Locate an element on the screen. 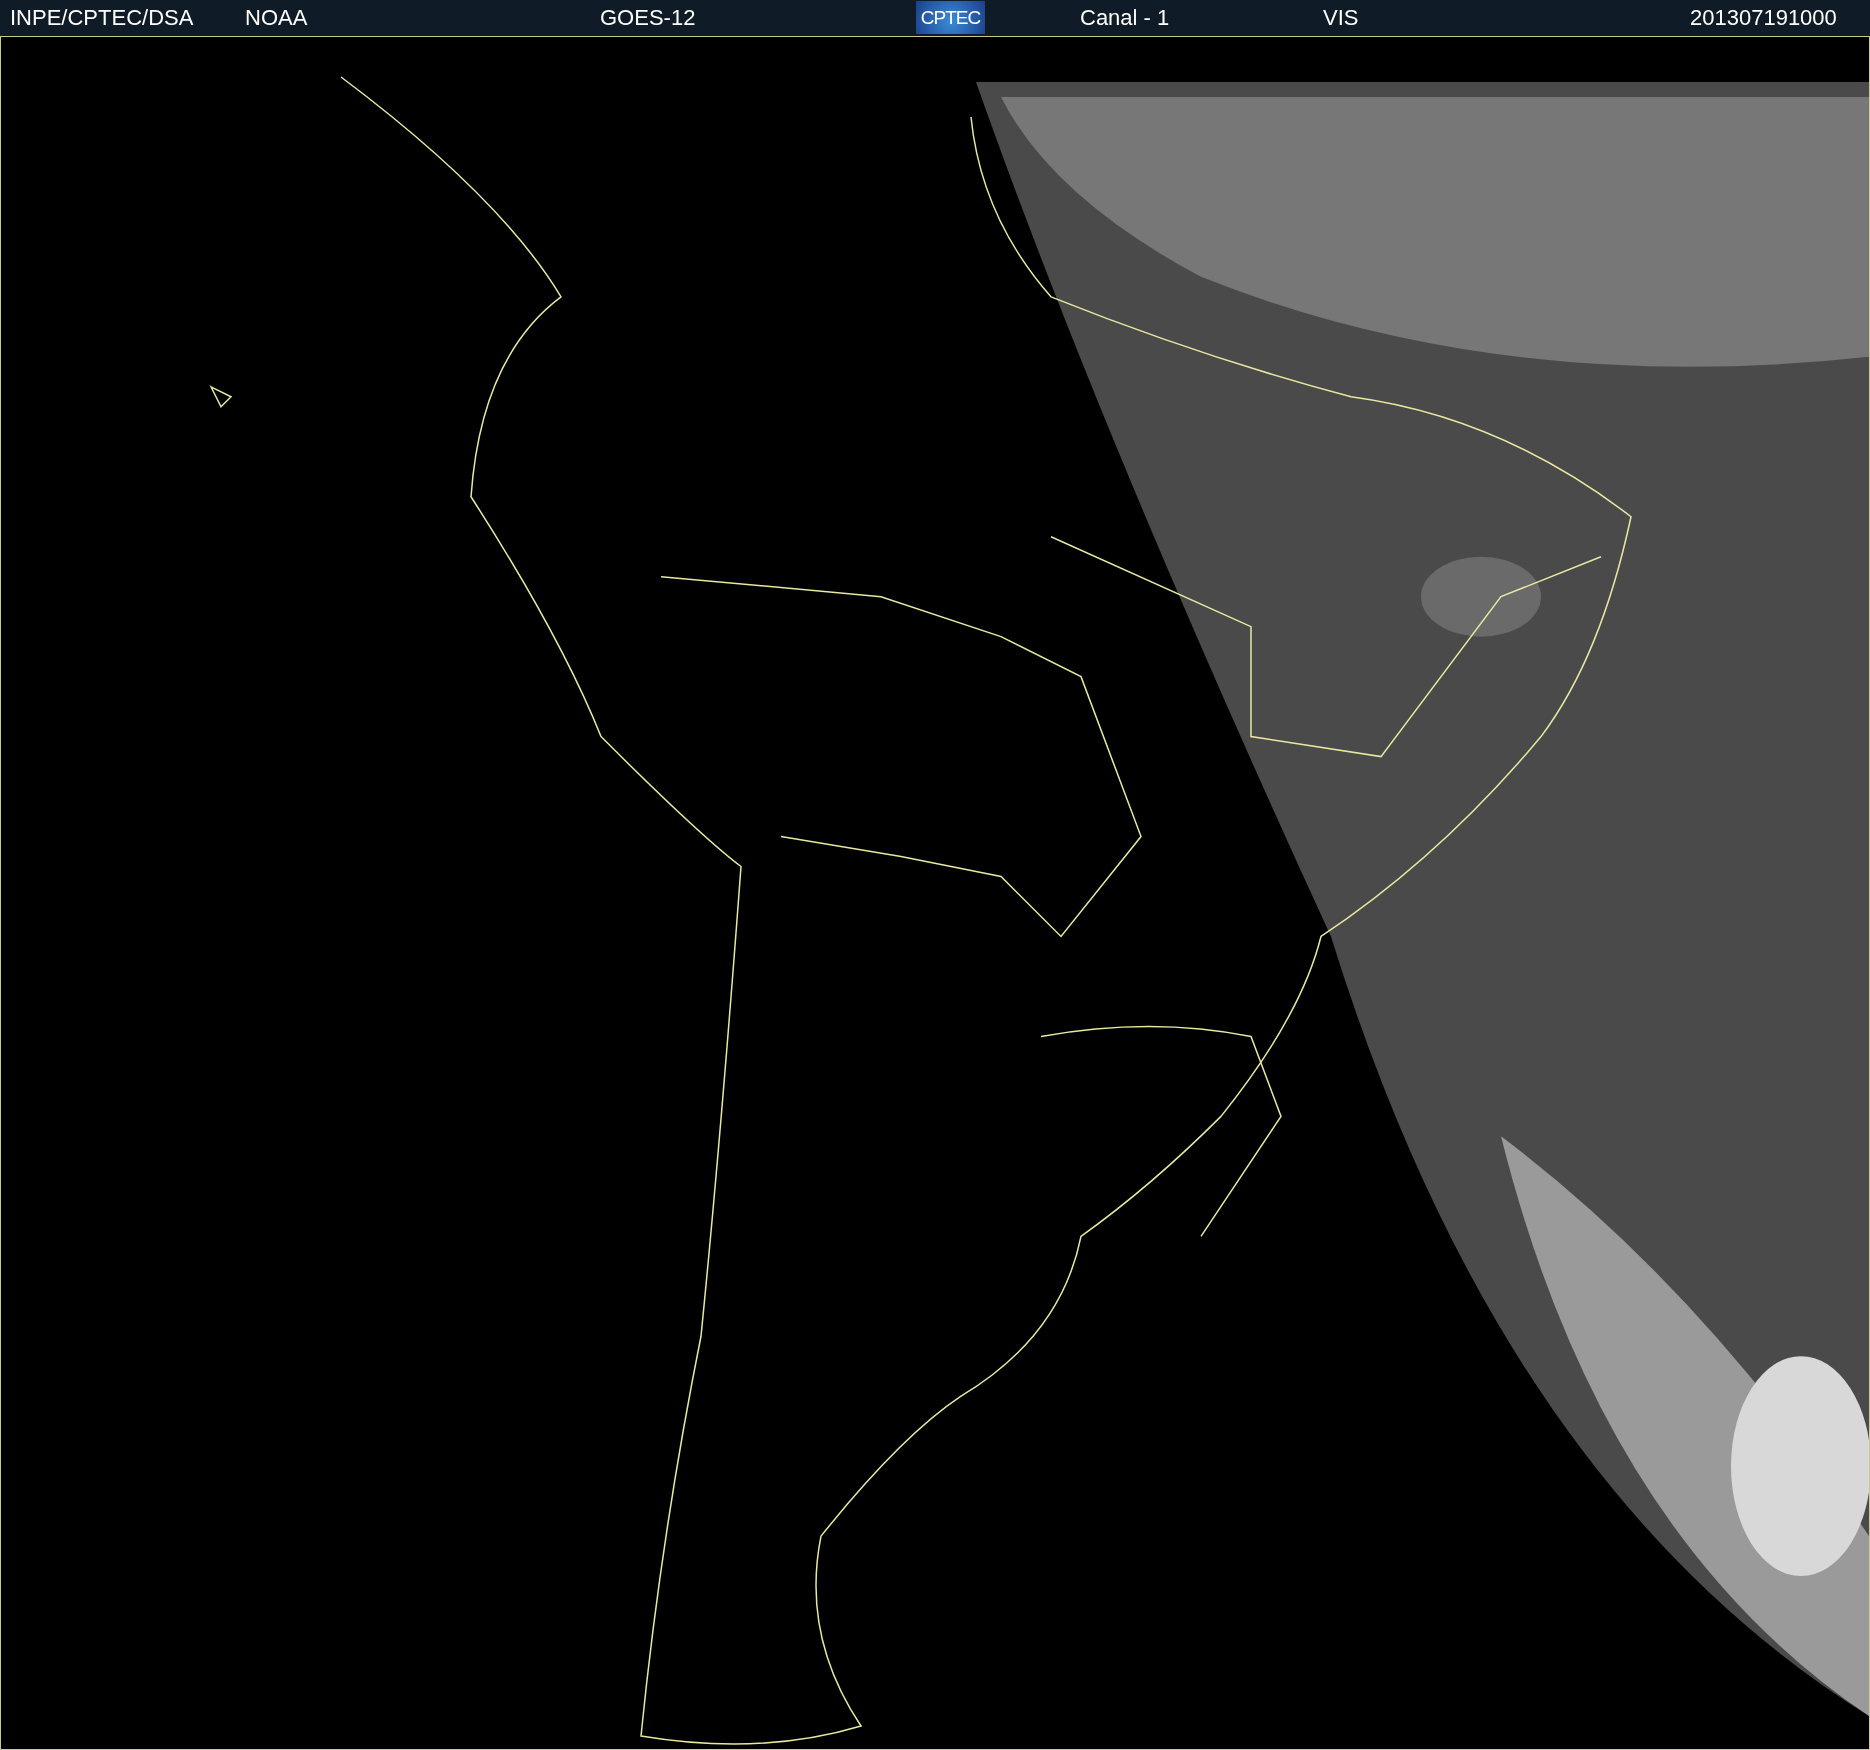 Image resolution: width=1870 pixels, height=1750 pixels. header-label: 201307191000 is located at coordinates (1763, 18).